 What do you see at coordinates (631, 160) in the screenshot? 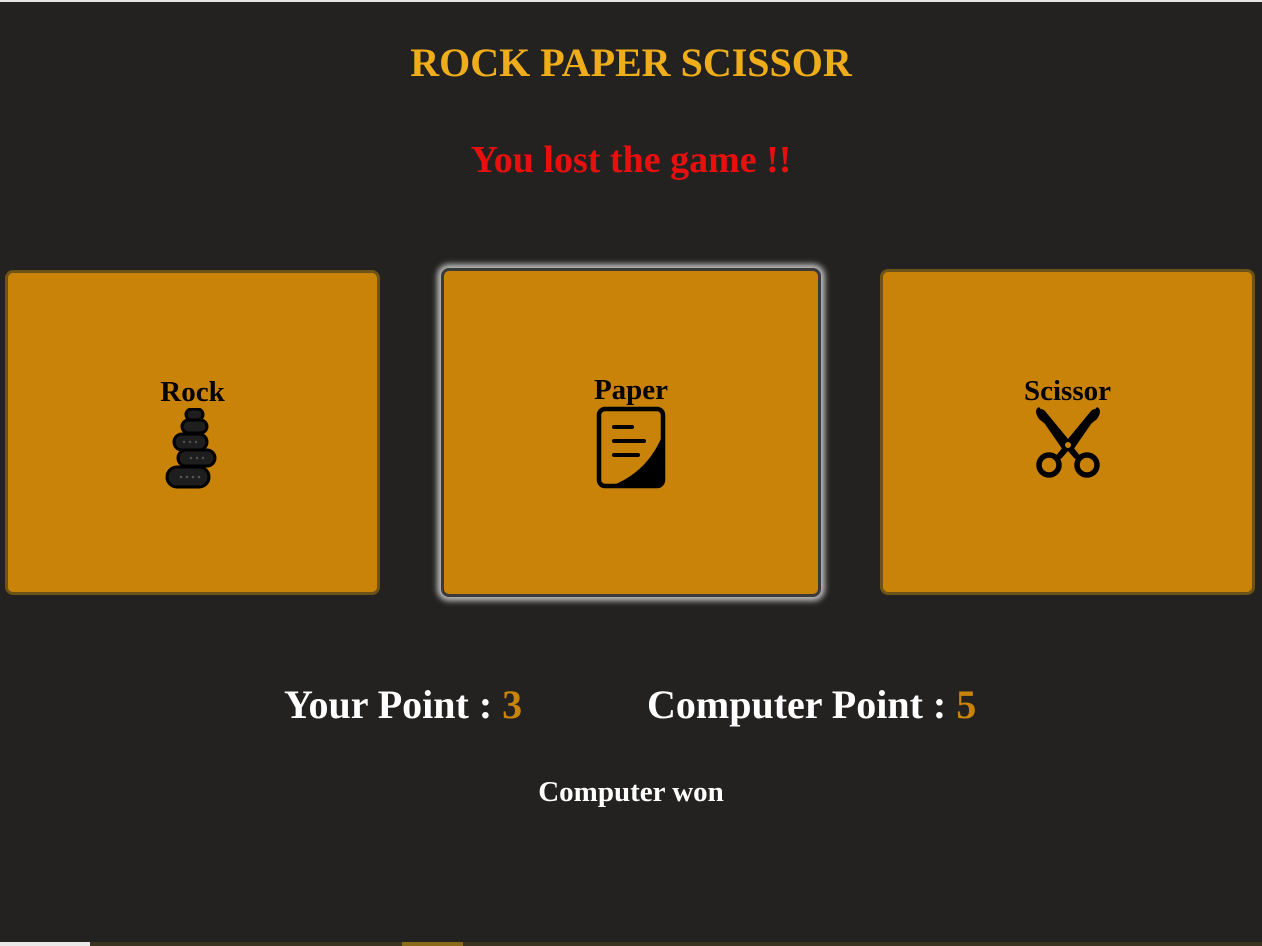
I see `game-status-message: You lost the game !!` at bounding box center [631, 160].